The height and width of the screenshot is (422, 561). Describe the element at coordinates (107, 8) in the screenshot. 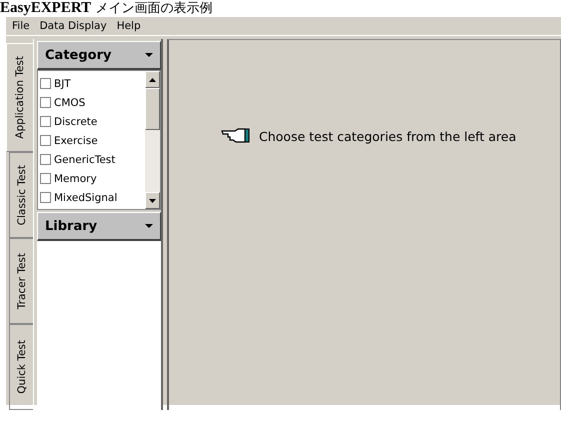

I see `caption-title: EasyEXPERT メイン画面の表示例` at that location.